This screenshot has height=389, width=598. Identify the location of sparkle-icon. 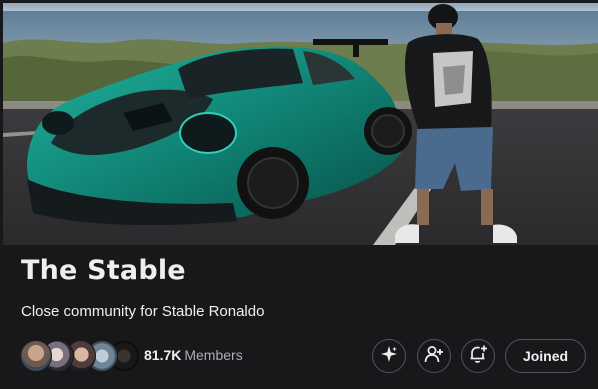
(389, 356).